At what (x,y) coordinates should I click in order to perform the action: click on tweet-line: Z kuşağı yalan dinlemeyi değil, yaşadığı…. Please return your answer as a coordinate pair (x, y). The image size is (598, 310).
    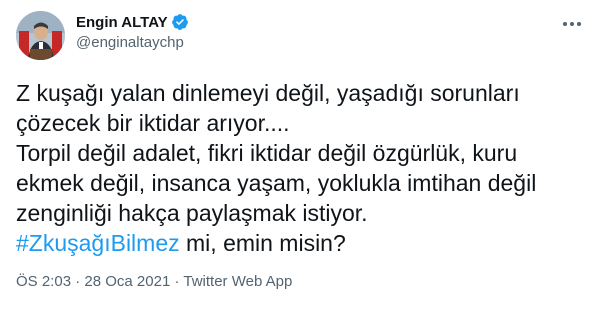
    Looking at the image, I should click on (268, 93).